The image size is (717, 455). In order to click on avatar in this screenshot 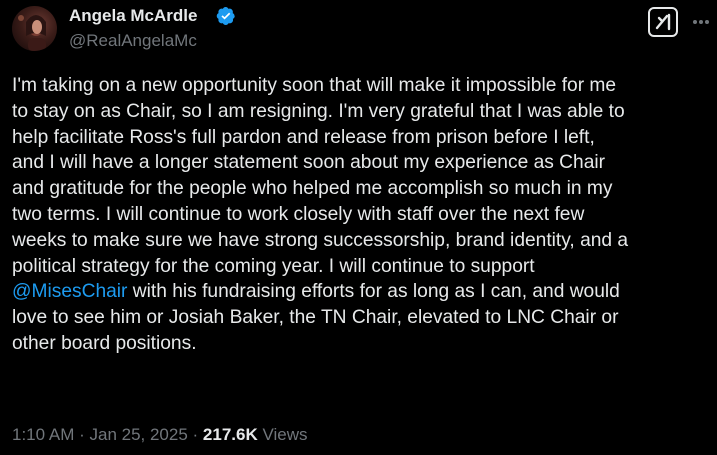, I will do `click(34, 28)`.